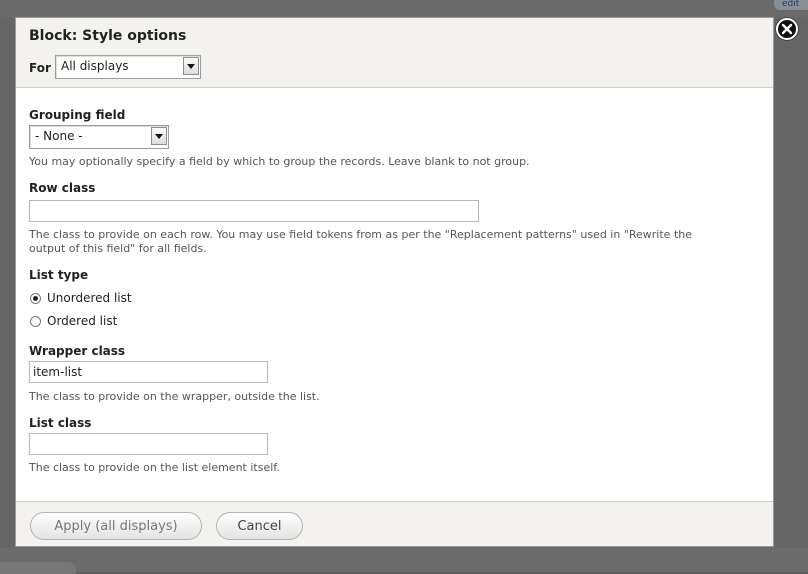 The width and height of the screenshot is (808, 574). I want to click on grouping-field-label: Grouping field, so click(77, 115).